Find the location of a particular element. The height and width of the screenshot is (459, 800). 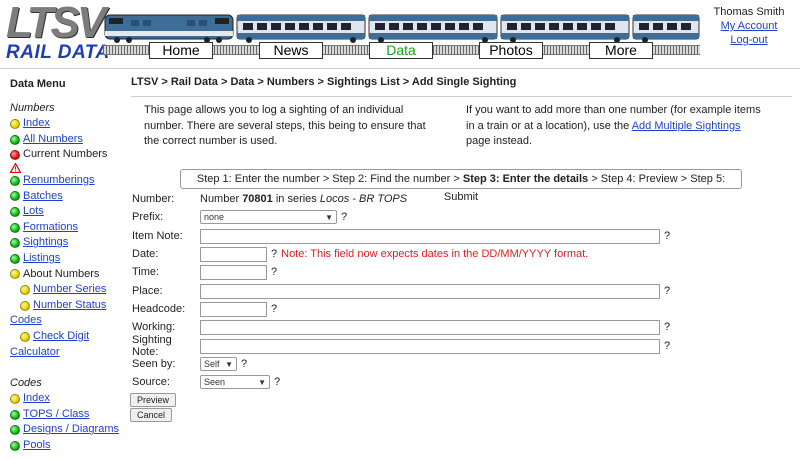

source-label: Source: is located at coordinates (151, 382).